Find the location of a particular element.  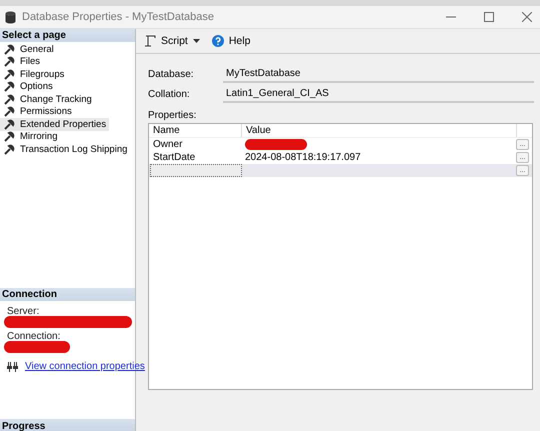

maximize-button is located at coordinates (489, 17).